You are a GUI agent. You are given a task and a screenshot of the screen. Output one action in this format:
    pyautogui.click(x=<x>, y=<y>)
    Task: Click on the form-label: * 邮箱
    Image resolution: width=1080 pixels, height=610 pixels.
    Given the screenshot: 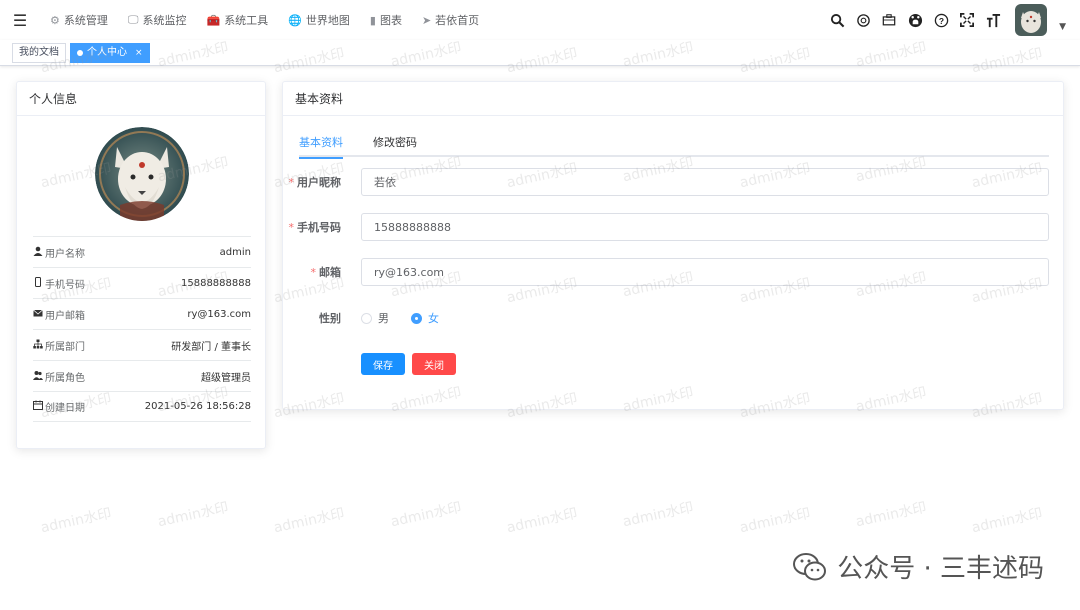 What is the action you would take?
    pyautogui.click(x=317, y=272)
    